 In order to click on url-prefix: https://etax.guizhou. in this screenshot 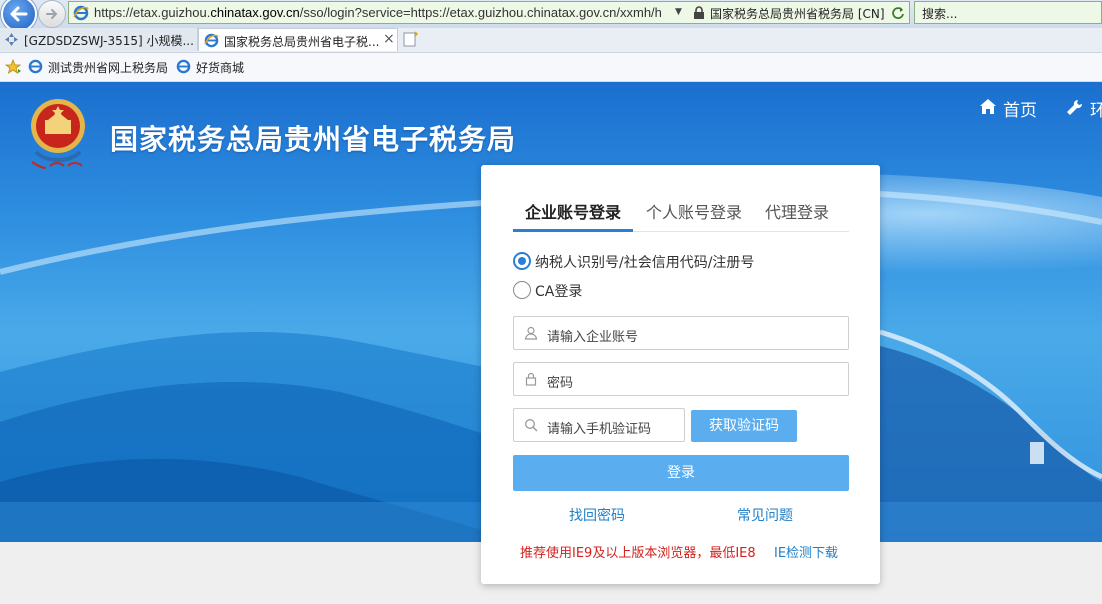, I will do `click(152, 12)`.